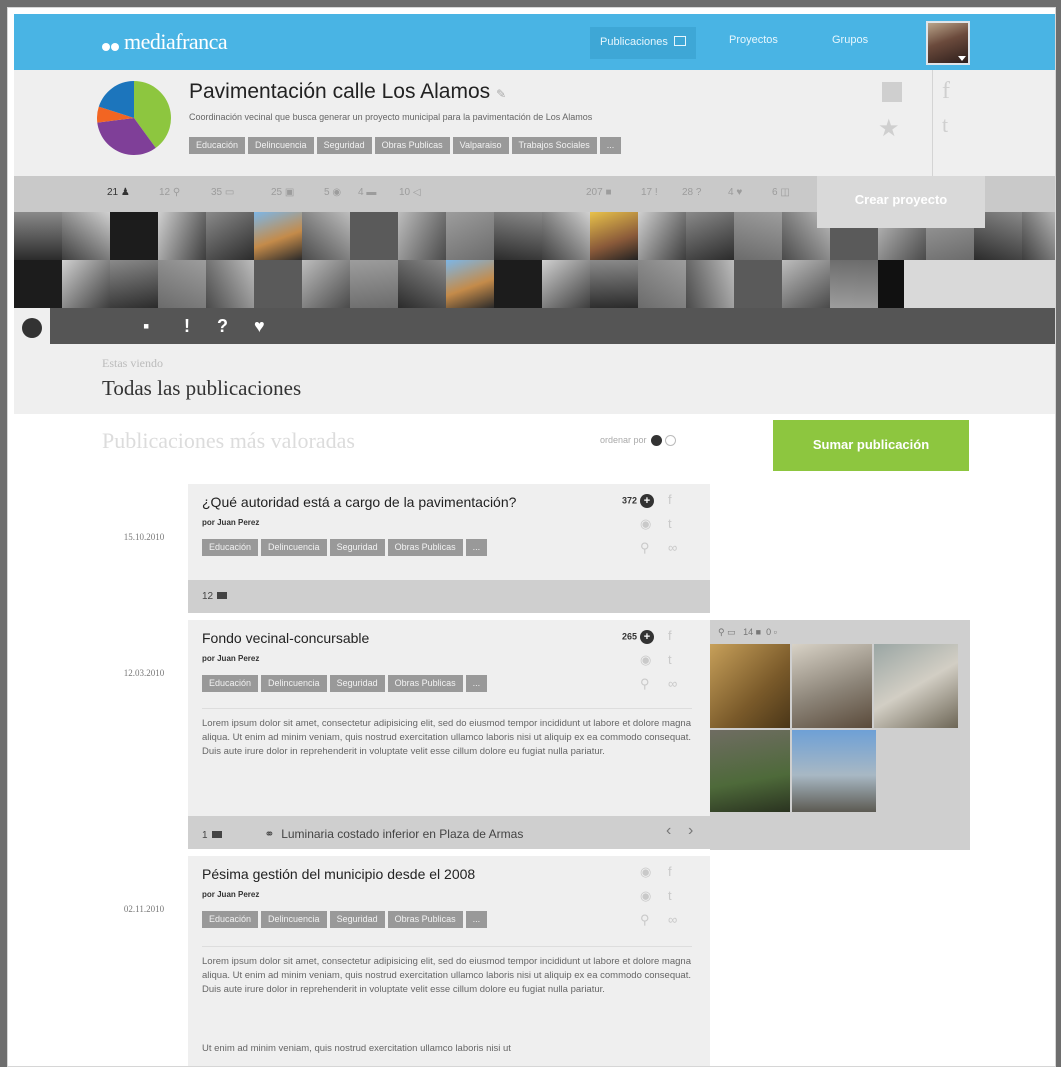 The image size is (1061, 1067). I want to click on nav-proyectos: Proyectos, so click(753, 40).